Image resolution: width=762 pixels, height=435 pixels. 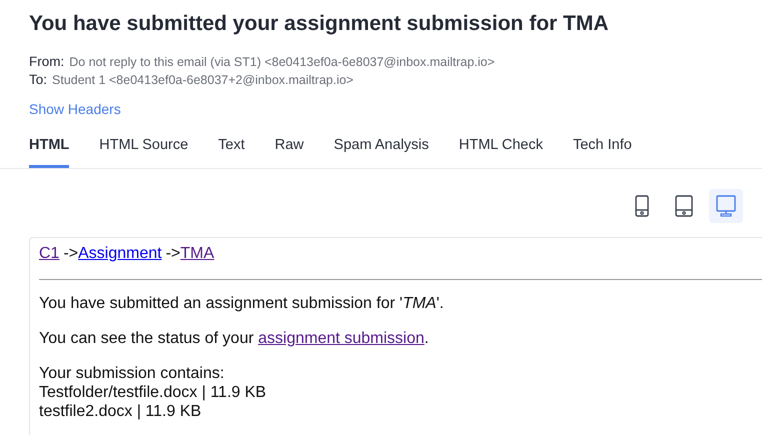 I want to click on tab: HTML Source, so click(x=143, y=148).